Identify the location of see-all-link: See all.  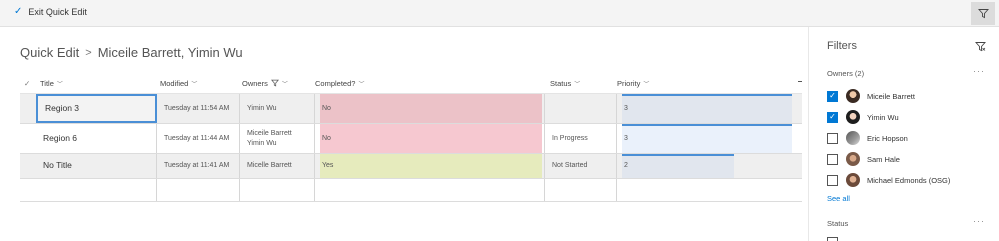
(838, 198).